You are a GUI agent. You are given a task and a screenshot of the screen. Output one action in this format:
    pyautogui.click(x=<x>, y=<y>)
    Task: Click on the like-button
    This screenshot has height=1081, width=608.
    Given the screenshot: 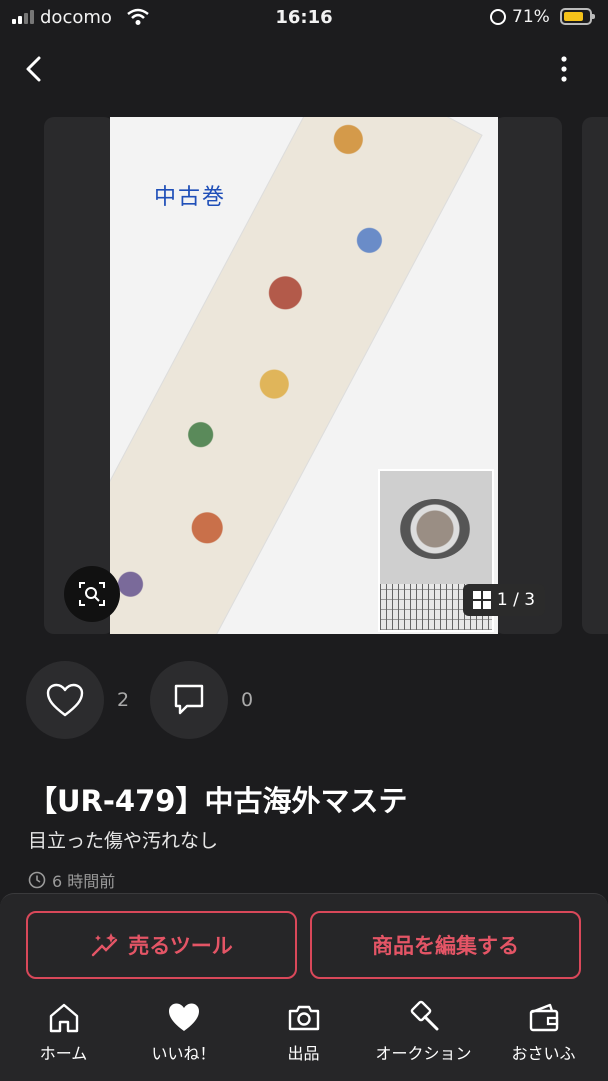 What is the action you would take?
    pyautogui.click(x=65, y=700)
    